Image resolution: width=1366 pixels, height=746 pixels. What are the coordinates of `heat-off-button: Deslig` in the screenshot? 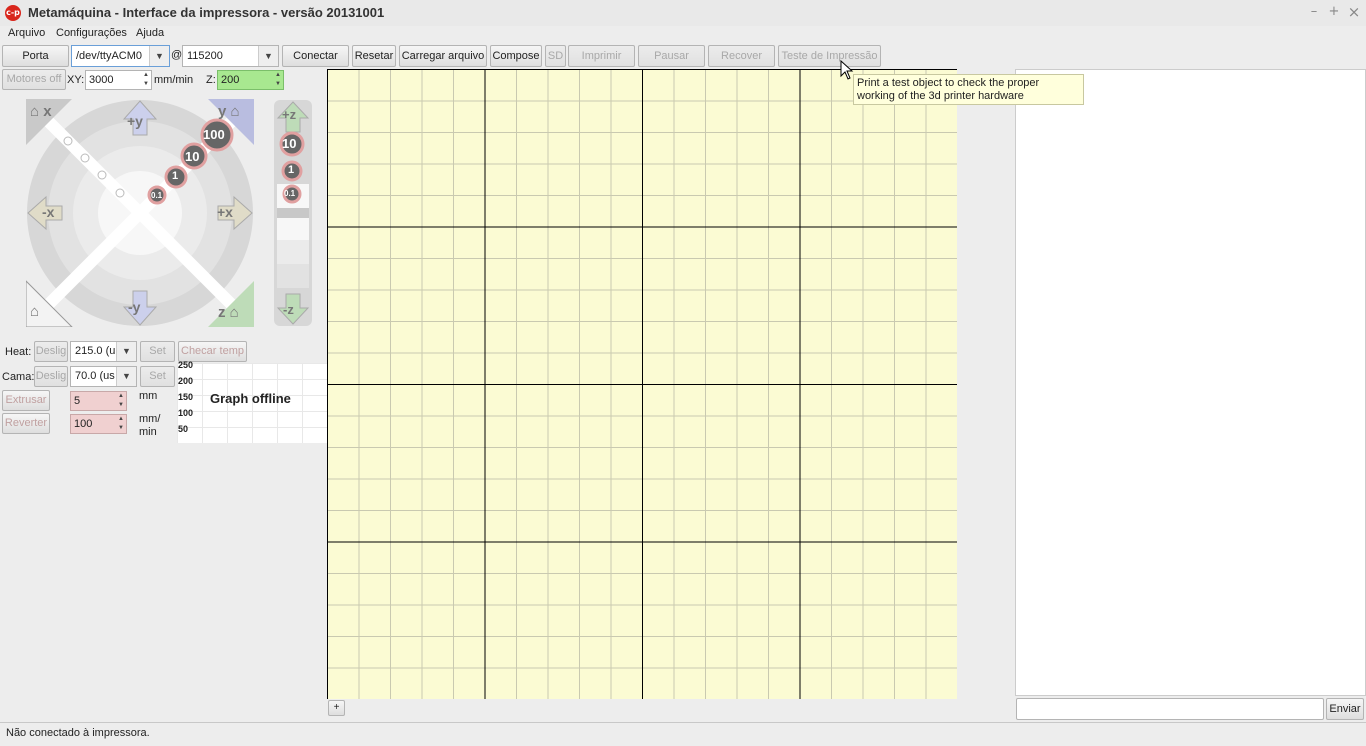 It's located at (51, 351).